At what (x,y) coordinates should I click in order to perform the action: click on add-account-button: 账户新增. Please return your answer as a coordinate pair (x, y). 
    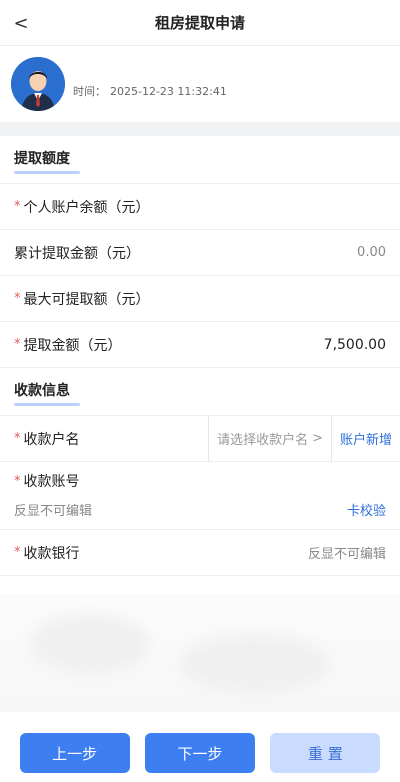
    Looking at the image, I should click on (366, 439).